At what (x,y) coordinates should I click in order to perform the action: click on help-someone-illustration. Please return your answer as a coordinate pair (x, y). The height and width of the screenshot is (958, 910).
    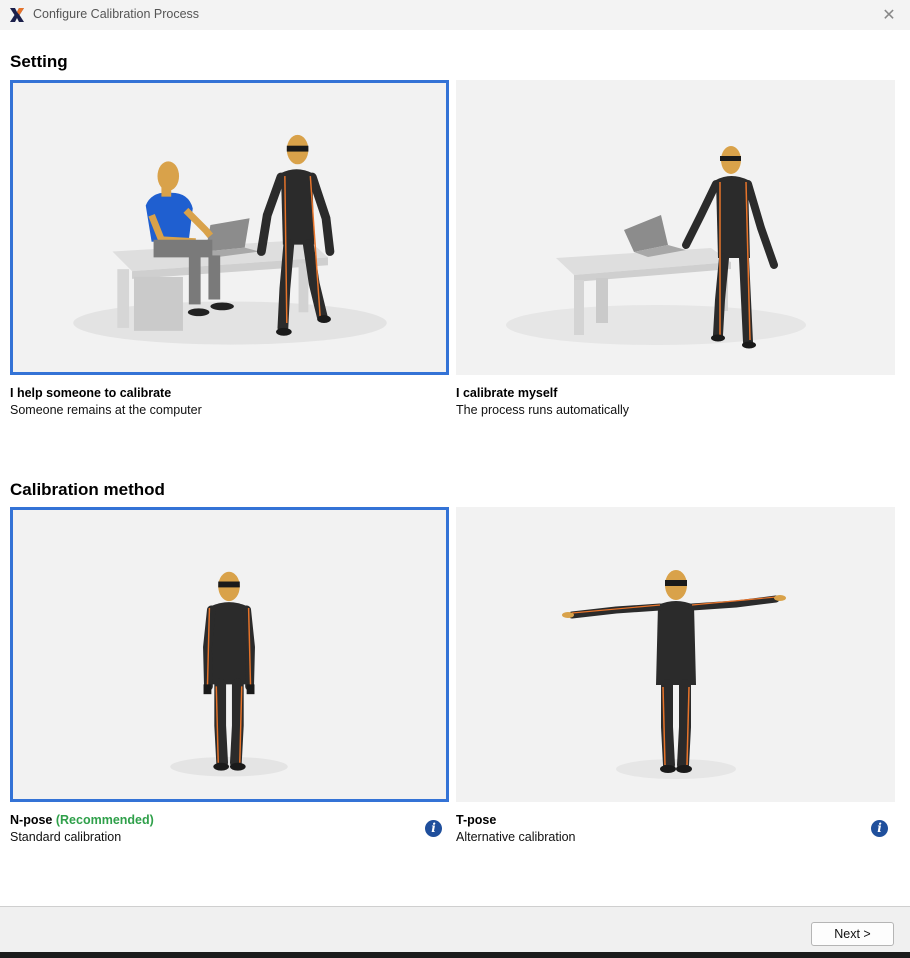
    Looking at the image, I should click on (230, 239).